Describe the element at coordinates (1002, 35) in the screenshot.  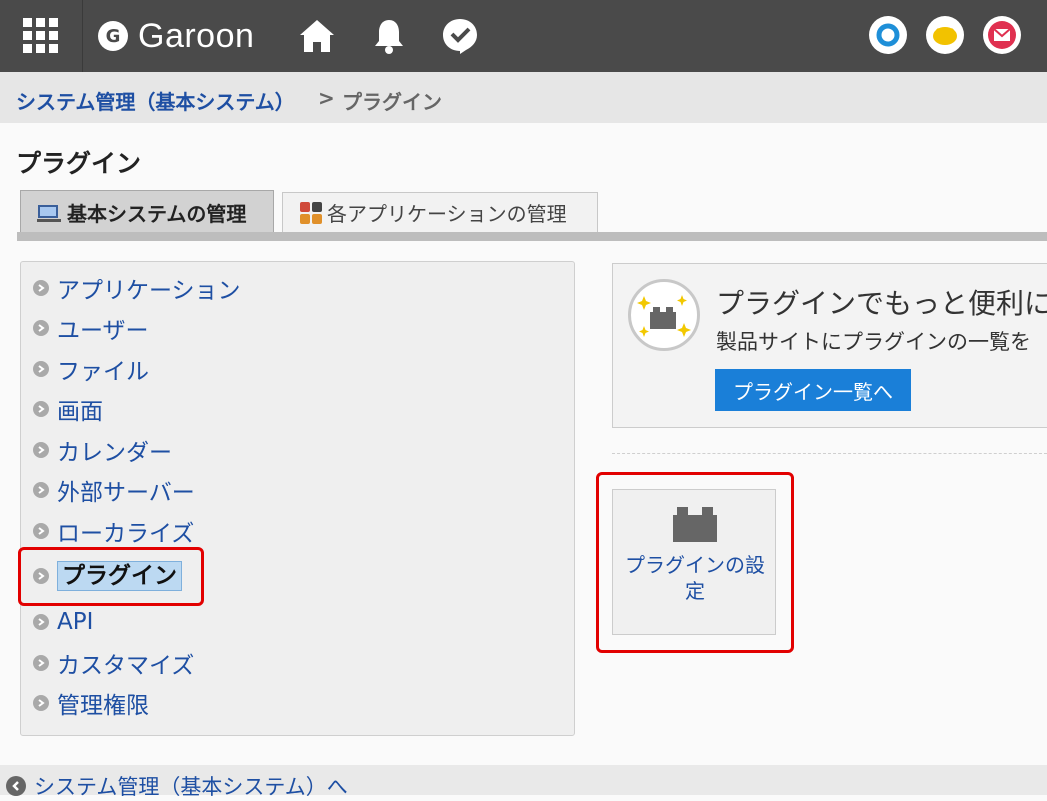
I see `mail-icon` at that location.